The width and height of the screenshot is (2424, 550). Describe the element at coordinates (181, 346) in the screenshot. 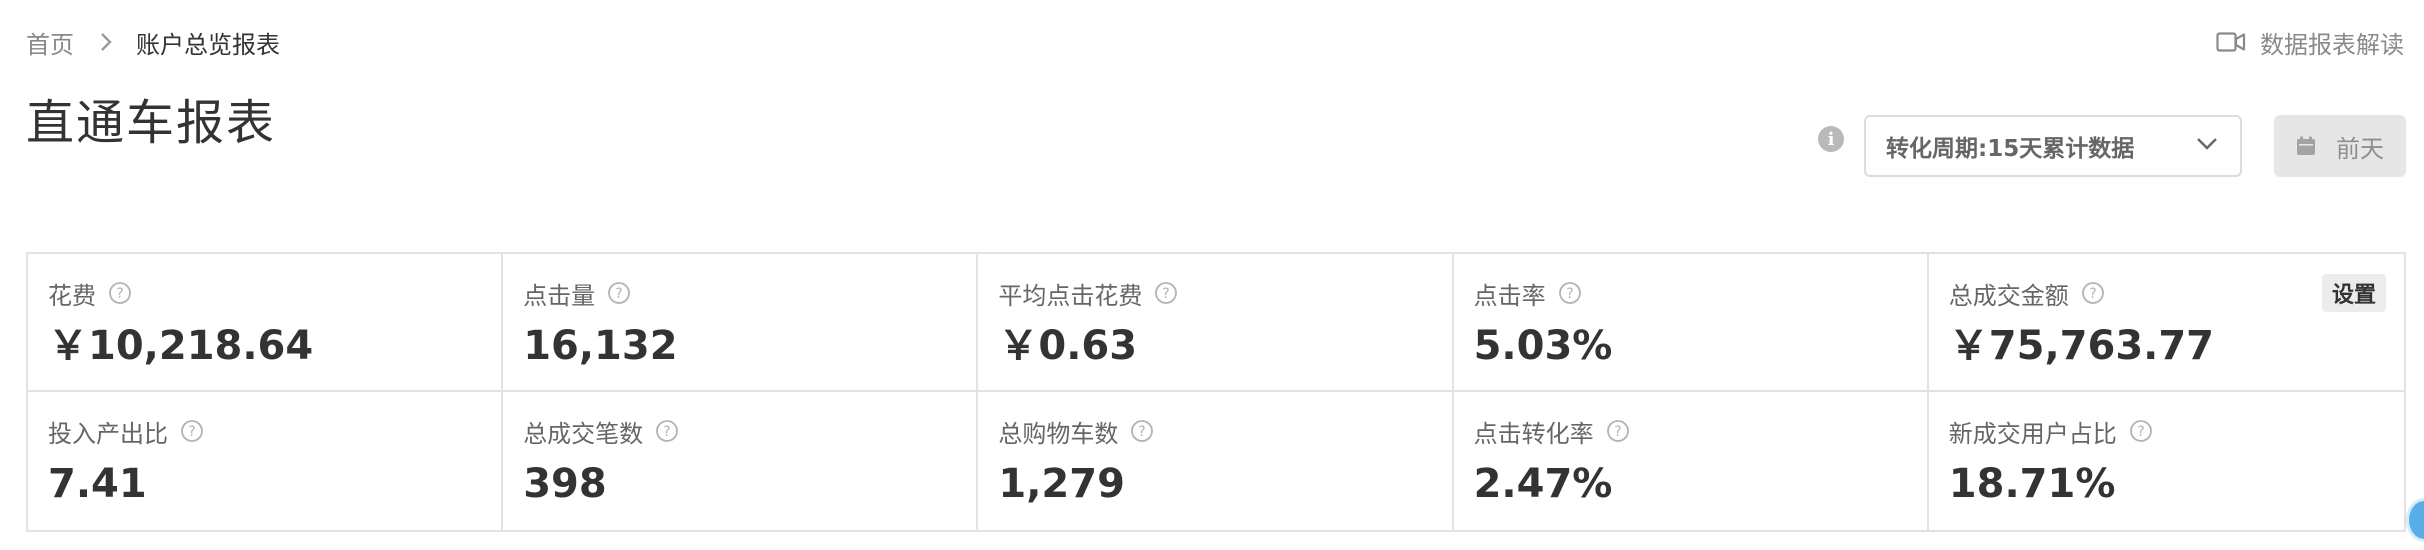

I see `metric-value: ￥10,218.64` at that location.